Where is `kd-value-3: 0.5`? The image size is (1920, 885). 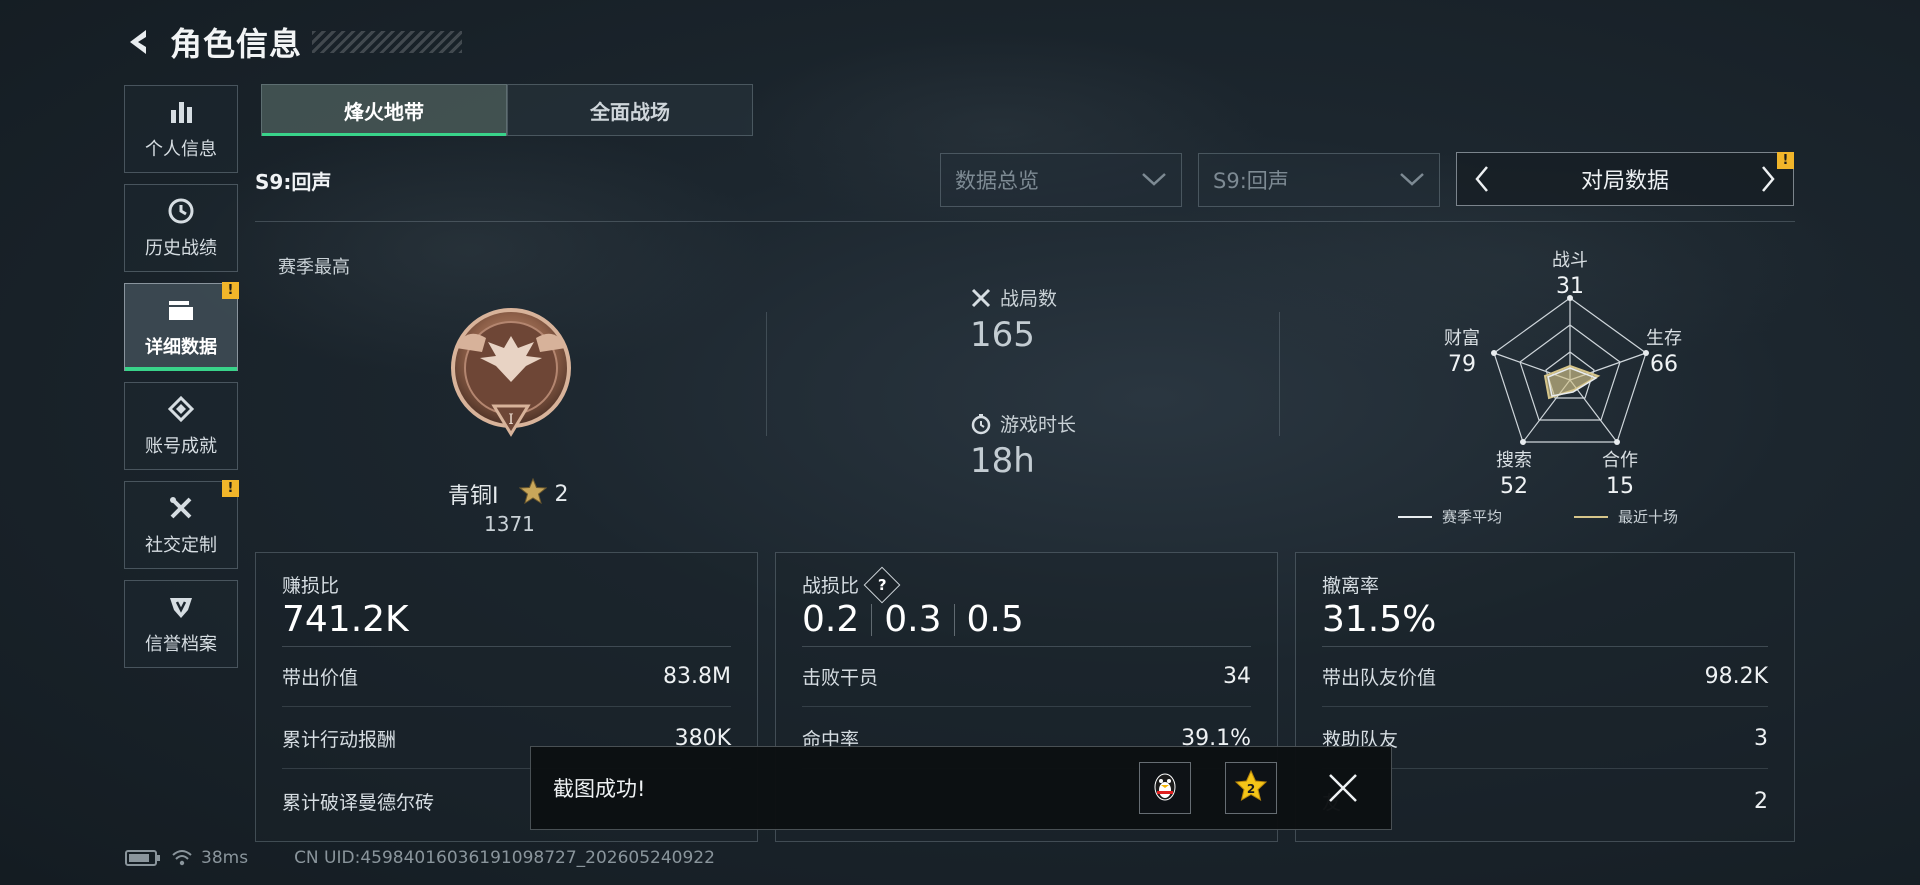
kd-value-3: 0.5 is located at coordinates (995, 619).